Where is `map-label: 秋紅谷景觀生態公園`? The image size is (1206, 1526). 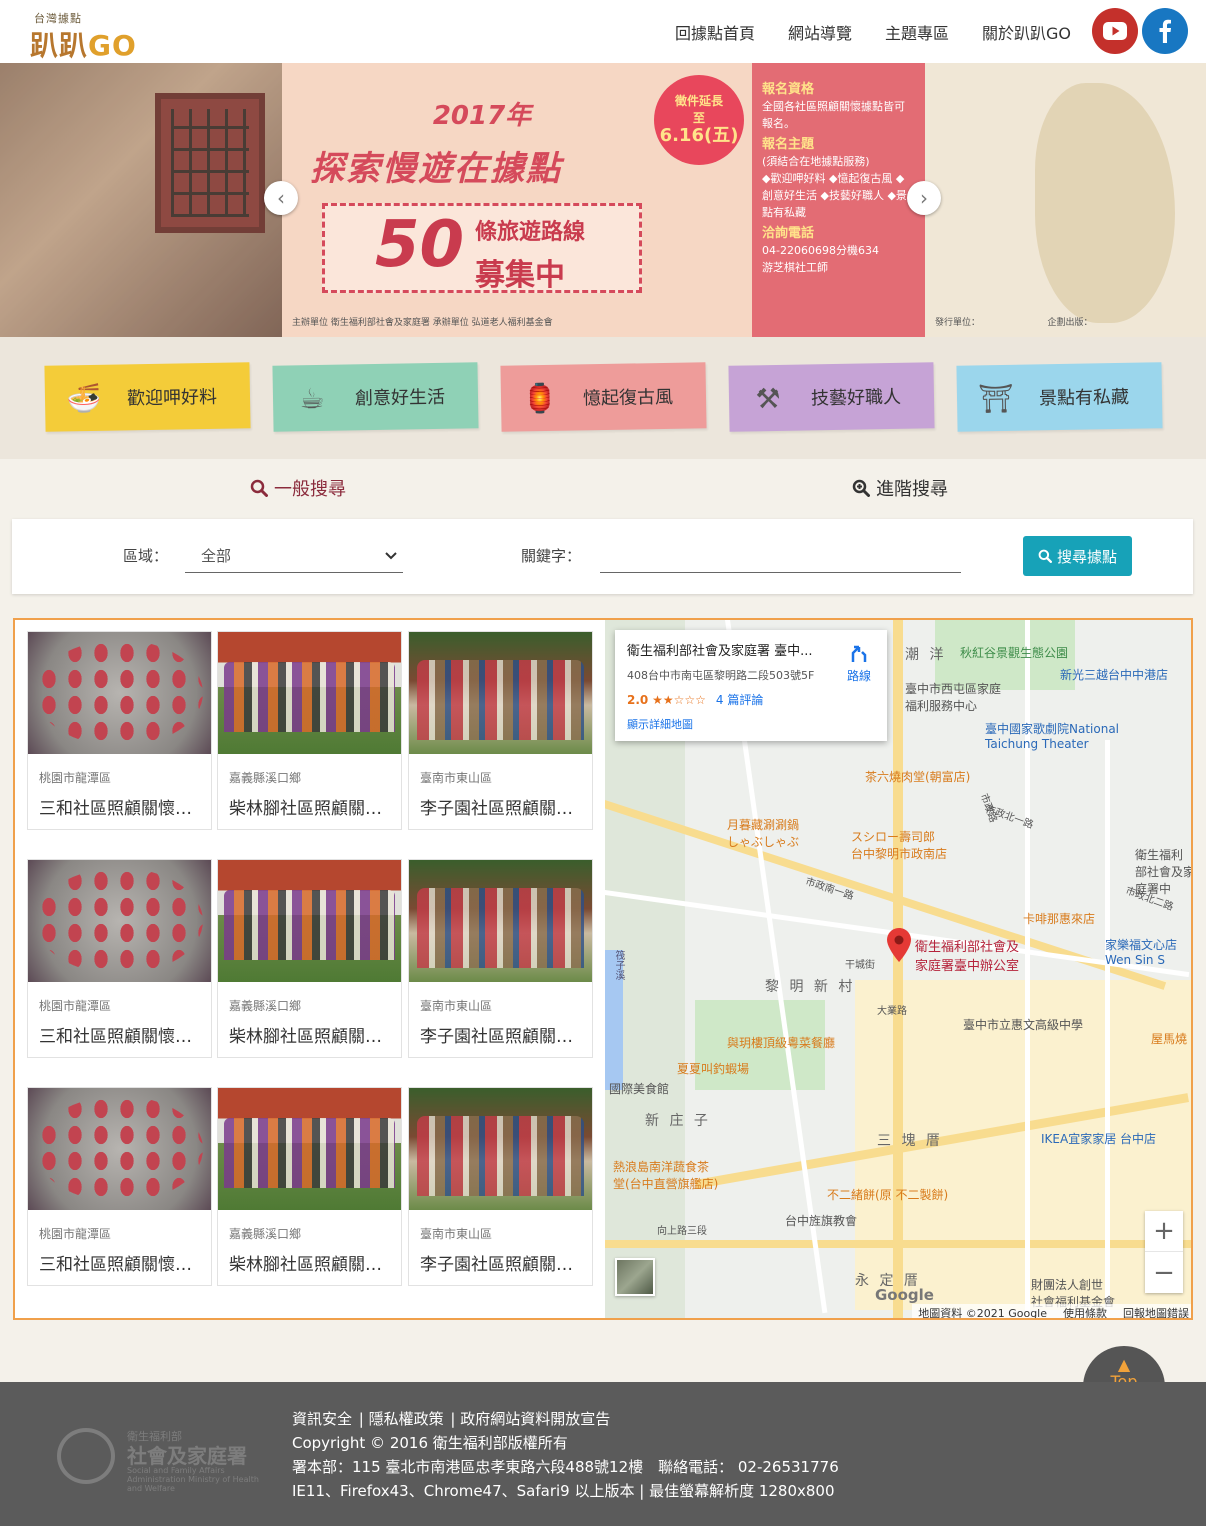
map-label: 秋紅谷景觀生態公園 is located at coordinates (1014, 653).